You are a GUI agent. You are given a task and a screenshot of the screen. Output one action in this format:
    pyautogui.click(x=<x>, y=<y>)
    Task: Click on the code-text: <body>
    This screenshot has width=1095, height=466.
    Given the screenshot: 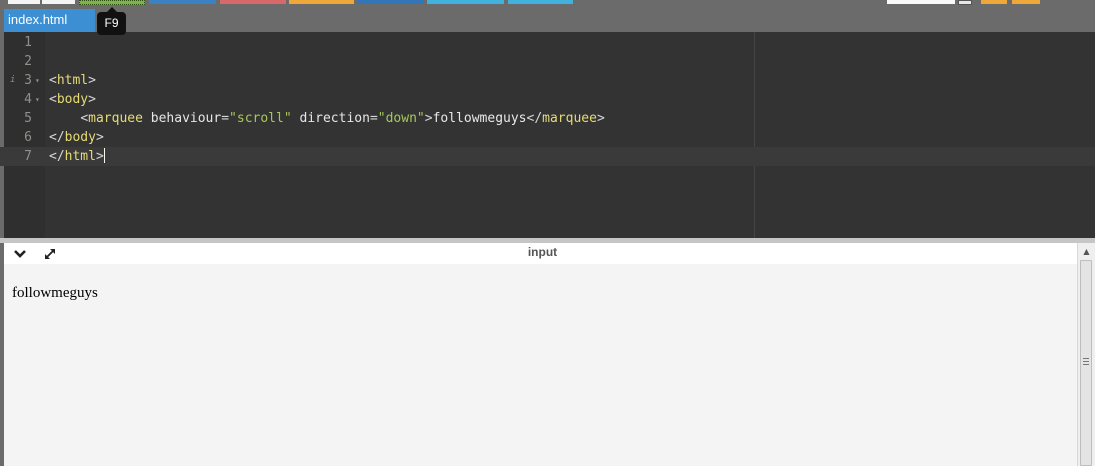 What is the action you would take?
    pyautogui.click(x=72, y=99)
    